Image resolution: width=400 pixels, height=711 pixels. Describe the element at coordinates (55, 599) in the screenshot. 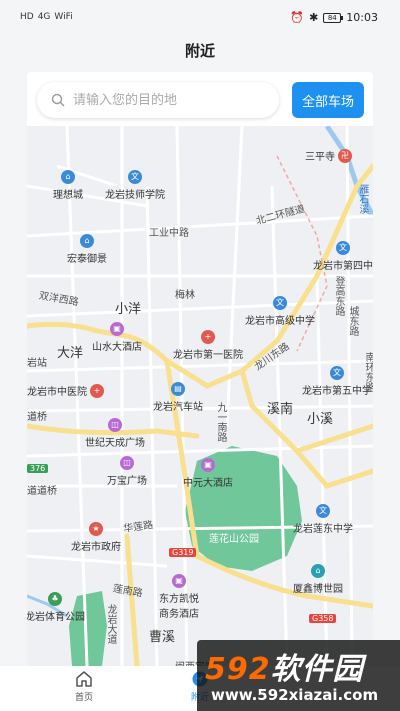

I see `park-icon: ♣` at that location.